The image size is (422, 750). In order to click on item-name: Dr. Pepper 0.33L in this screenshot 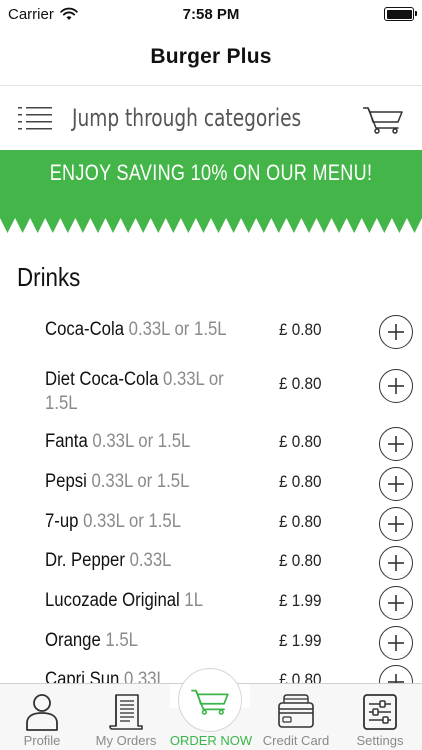, I will do `click(142, 561)`.